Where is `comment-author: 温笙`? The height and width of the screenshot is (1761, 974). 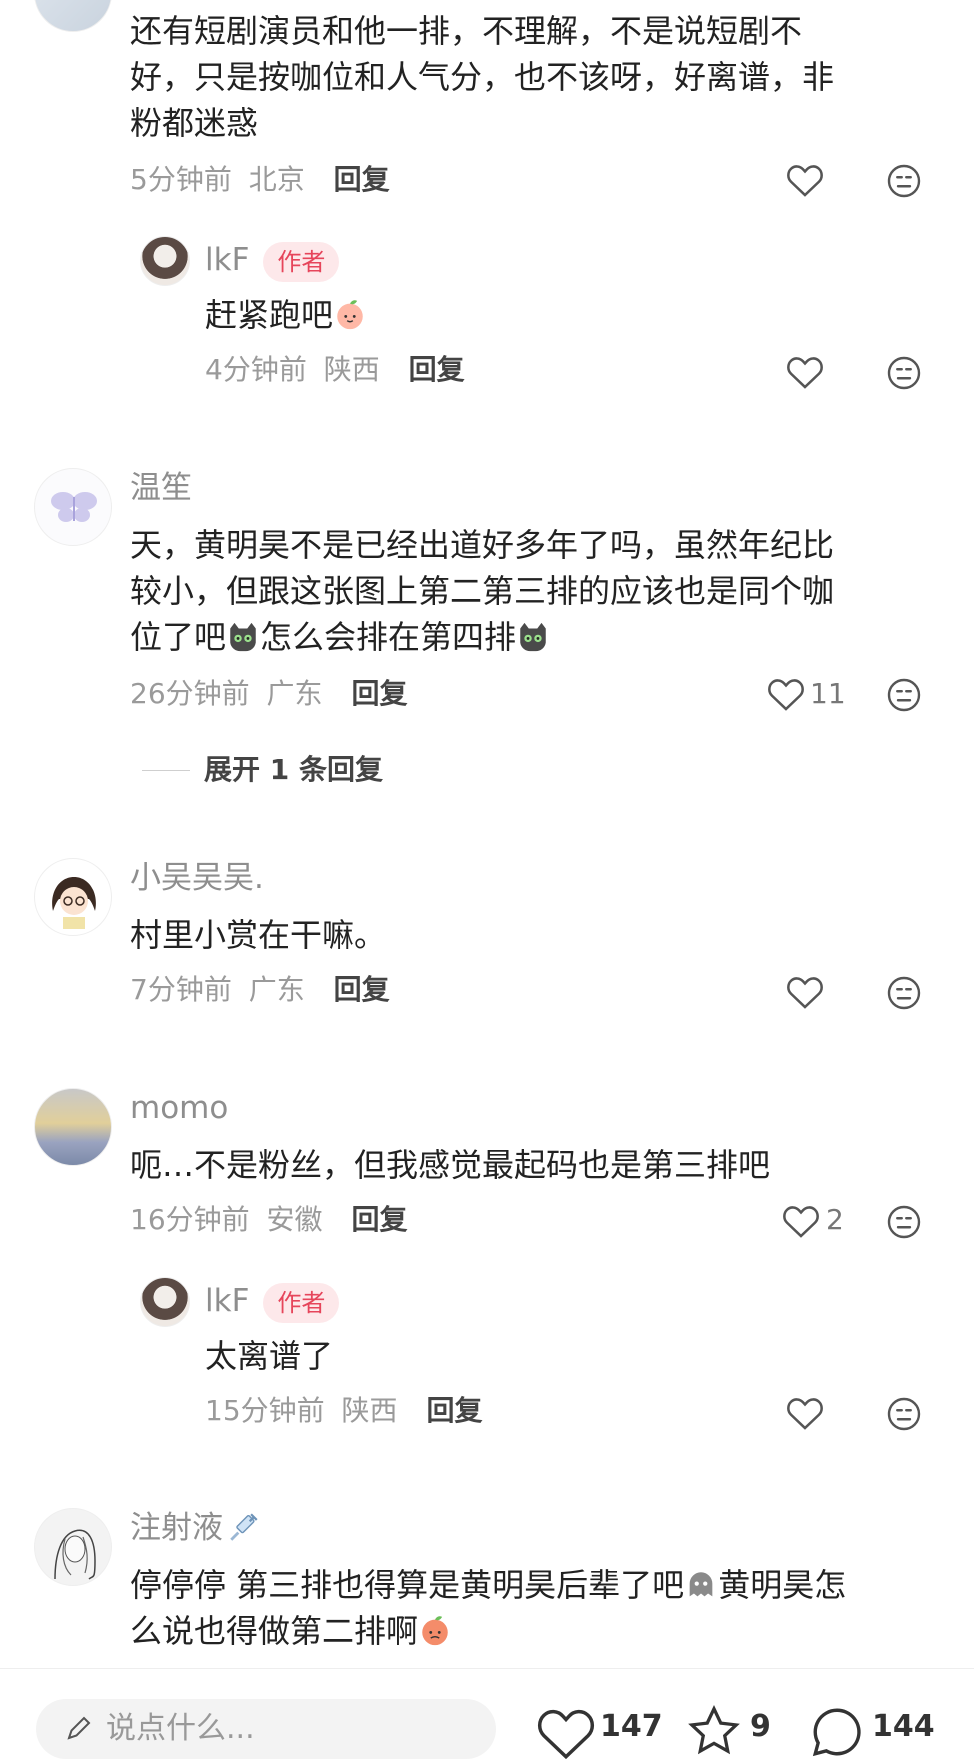
comment-author: 温笙 is located at coordinates (161, 488).